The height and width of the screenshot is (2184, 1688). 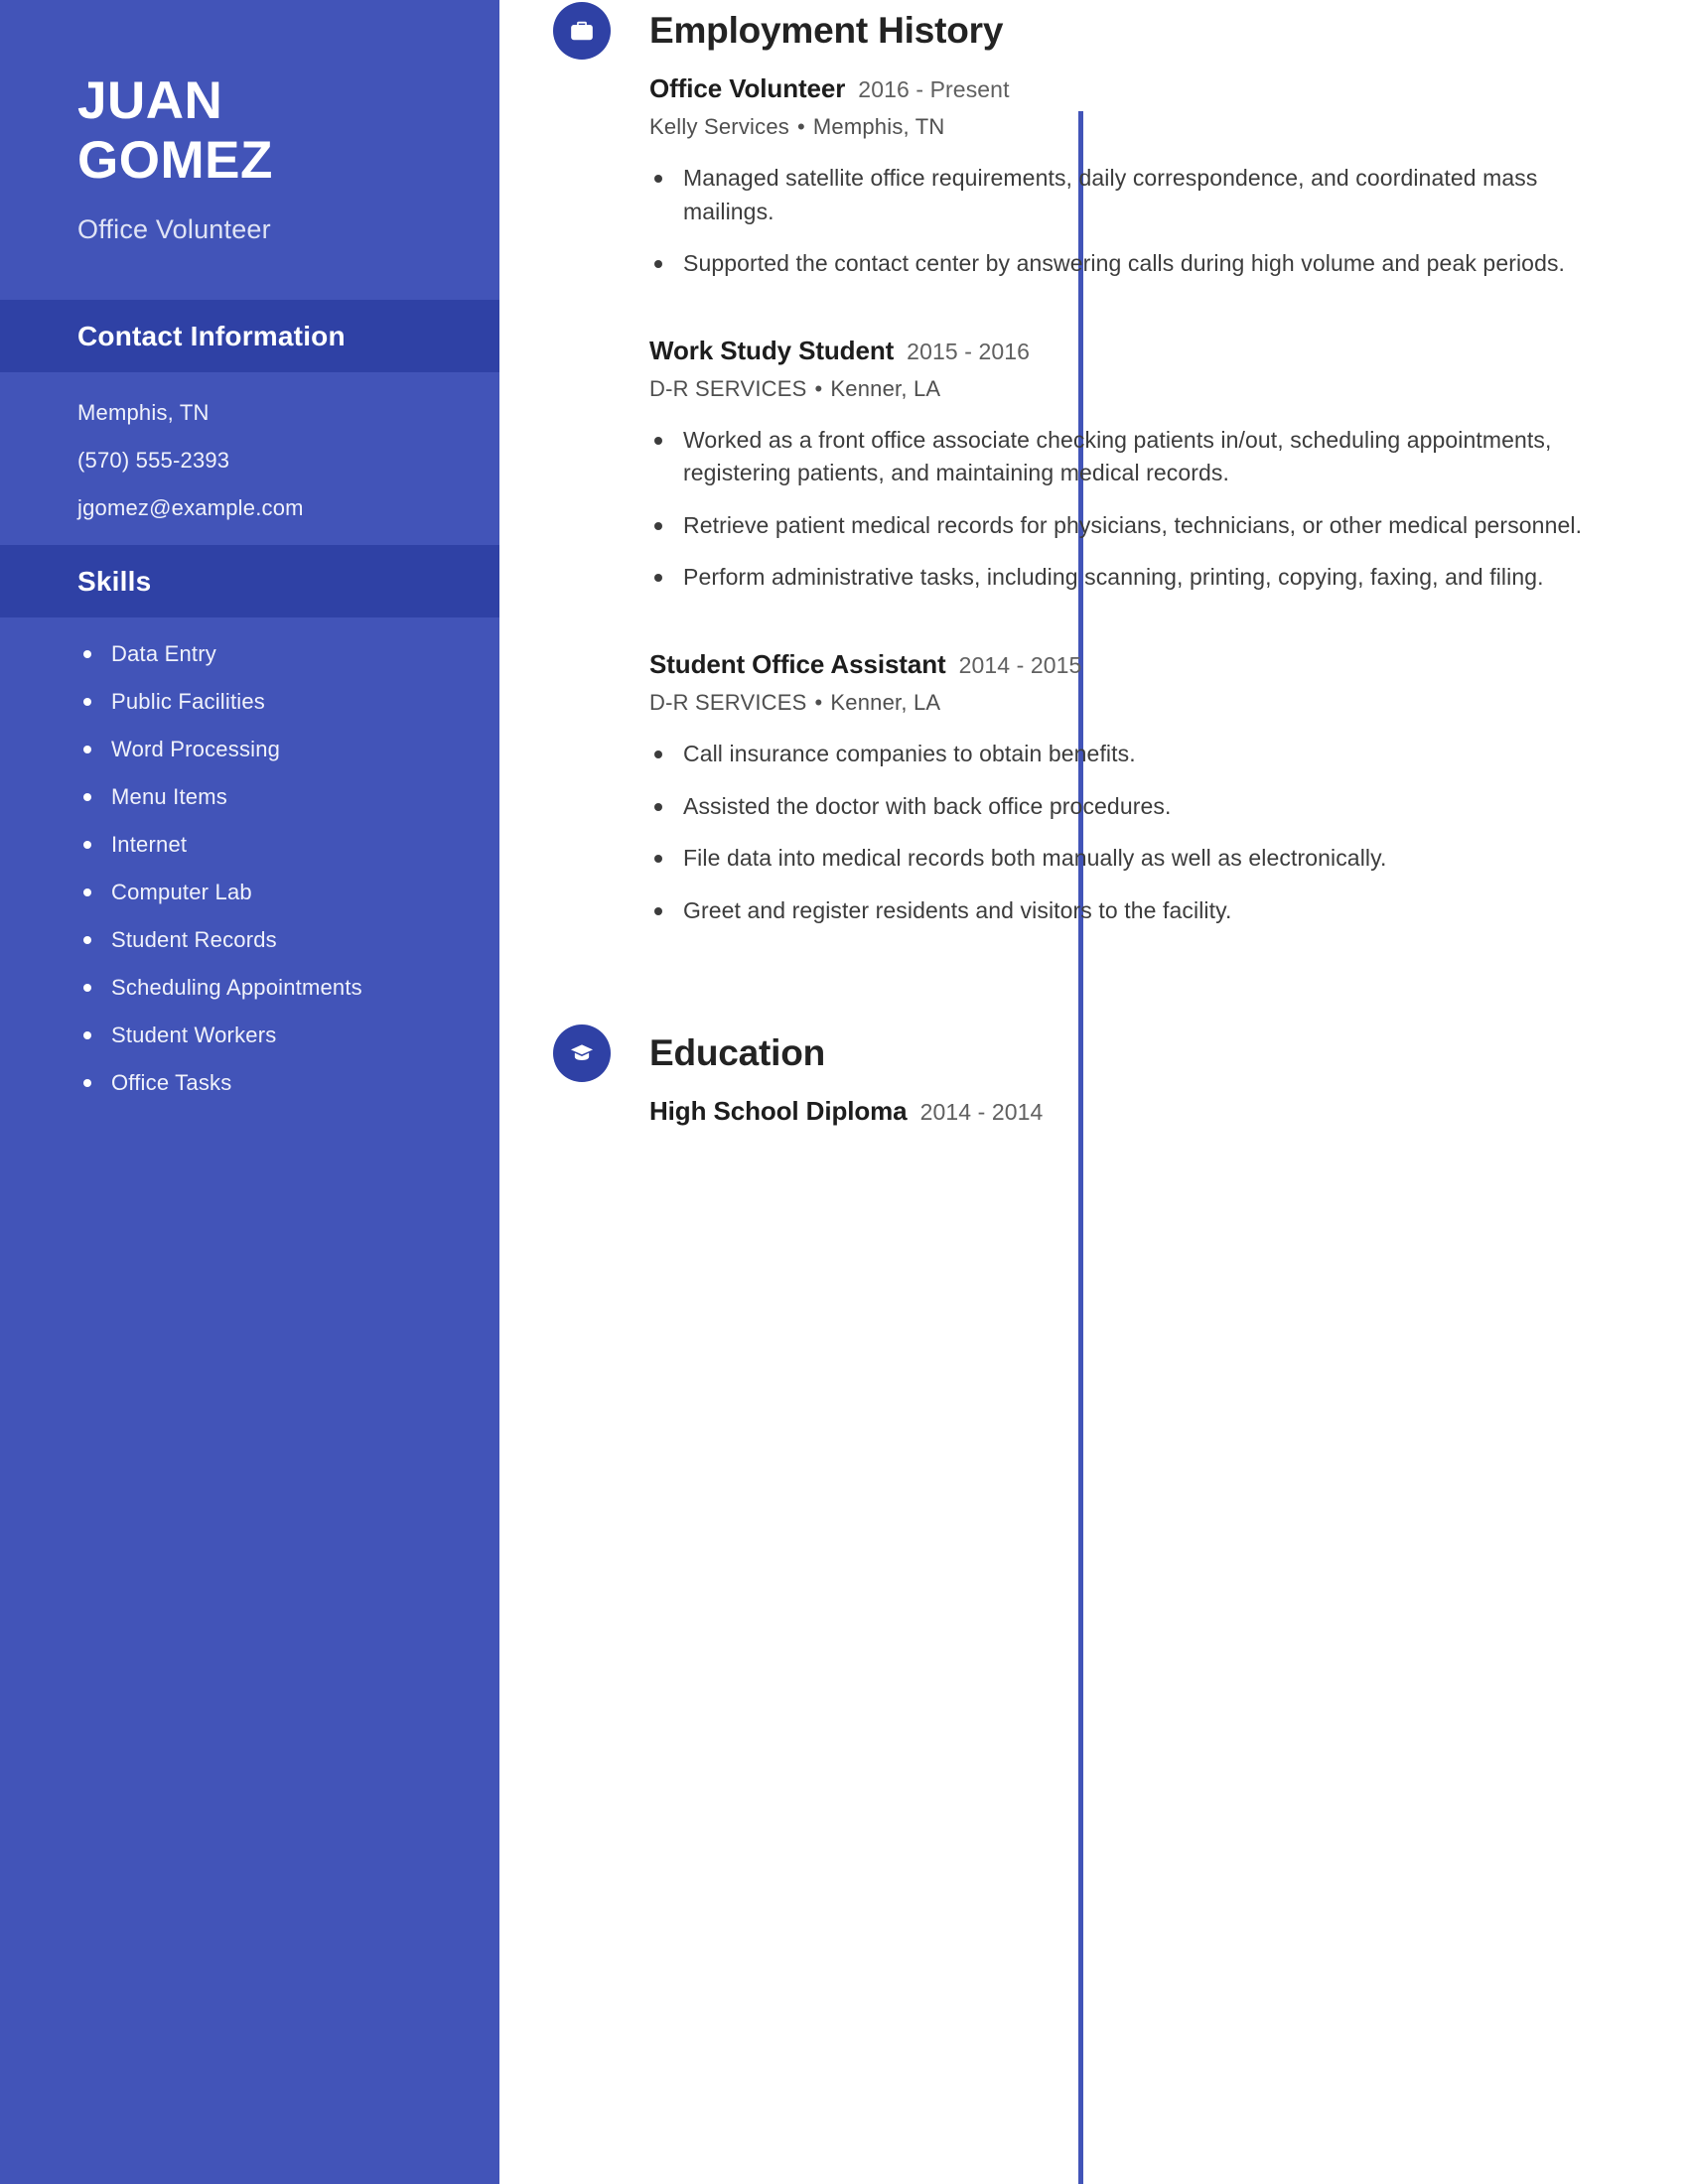 What do you see at coordinates (719, 126) in the screenshot?
I see `job-company: Kelly Services` at bounding box center [719, 126].